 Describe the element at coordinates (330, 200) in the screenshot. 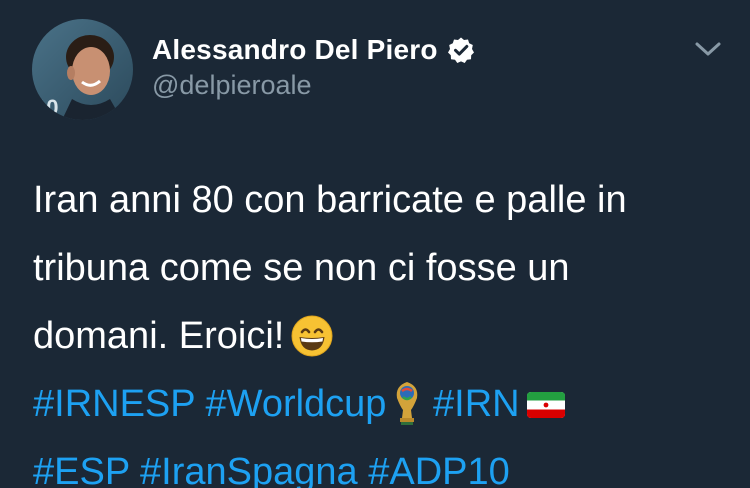

I see `tweet-line-1: Iran anni 80 con barricate e palle in` at that location.